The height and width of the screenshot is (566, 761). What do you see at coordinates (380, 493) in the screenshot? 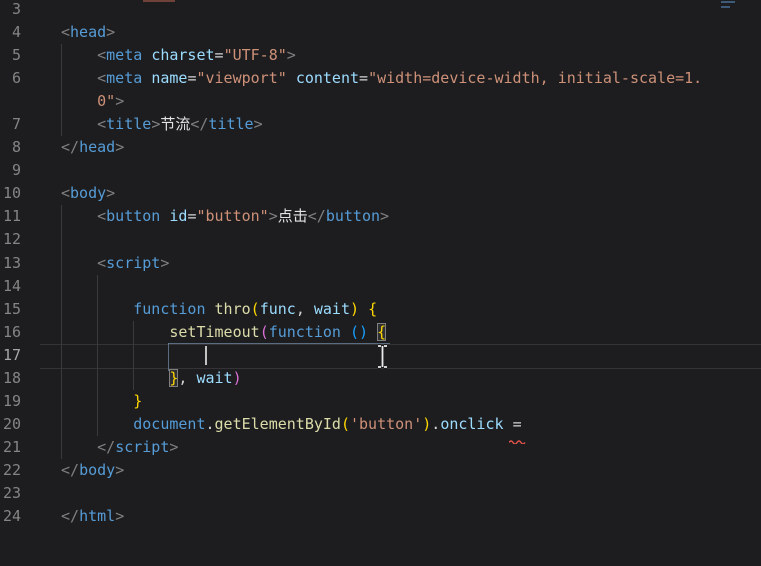
I see `code-line: 23` at bounding box center [380, 493].